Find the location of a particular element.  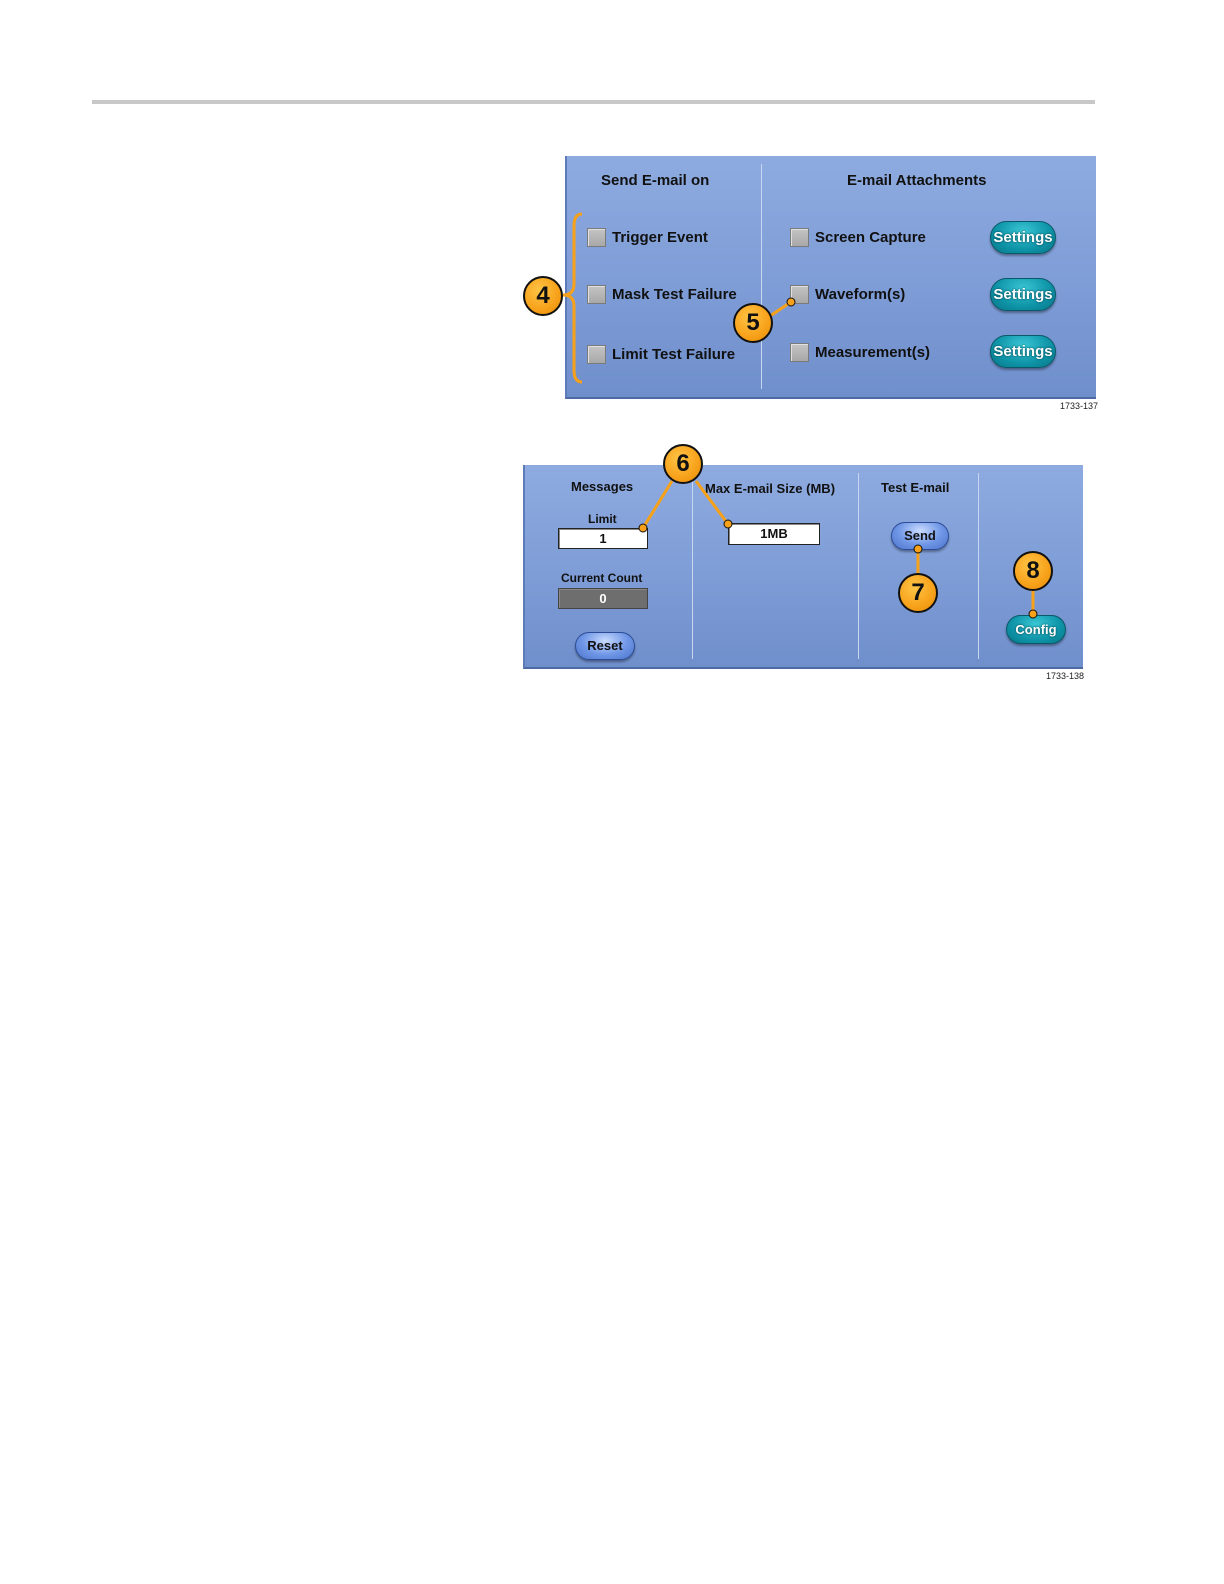

limit-field: 1 is located at coordinates (603, 538).